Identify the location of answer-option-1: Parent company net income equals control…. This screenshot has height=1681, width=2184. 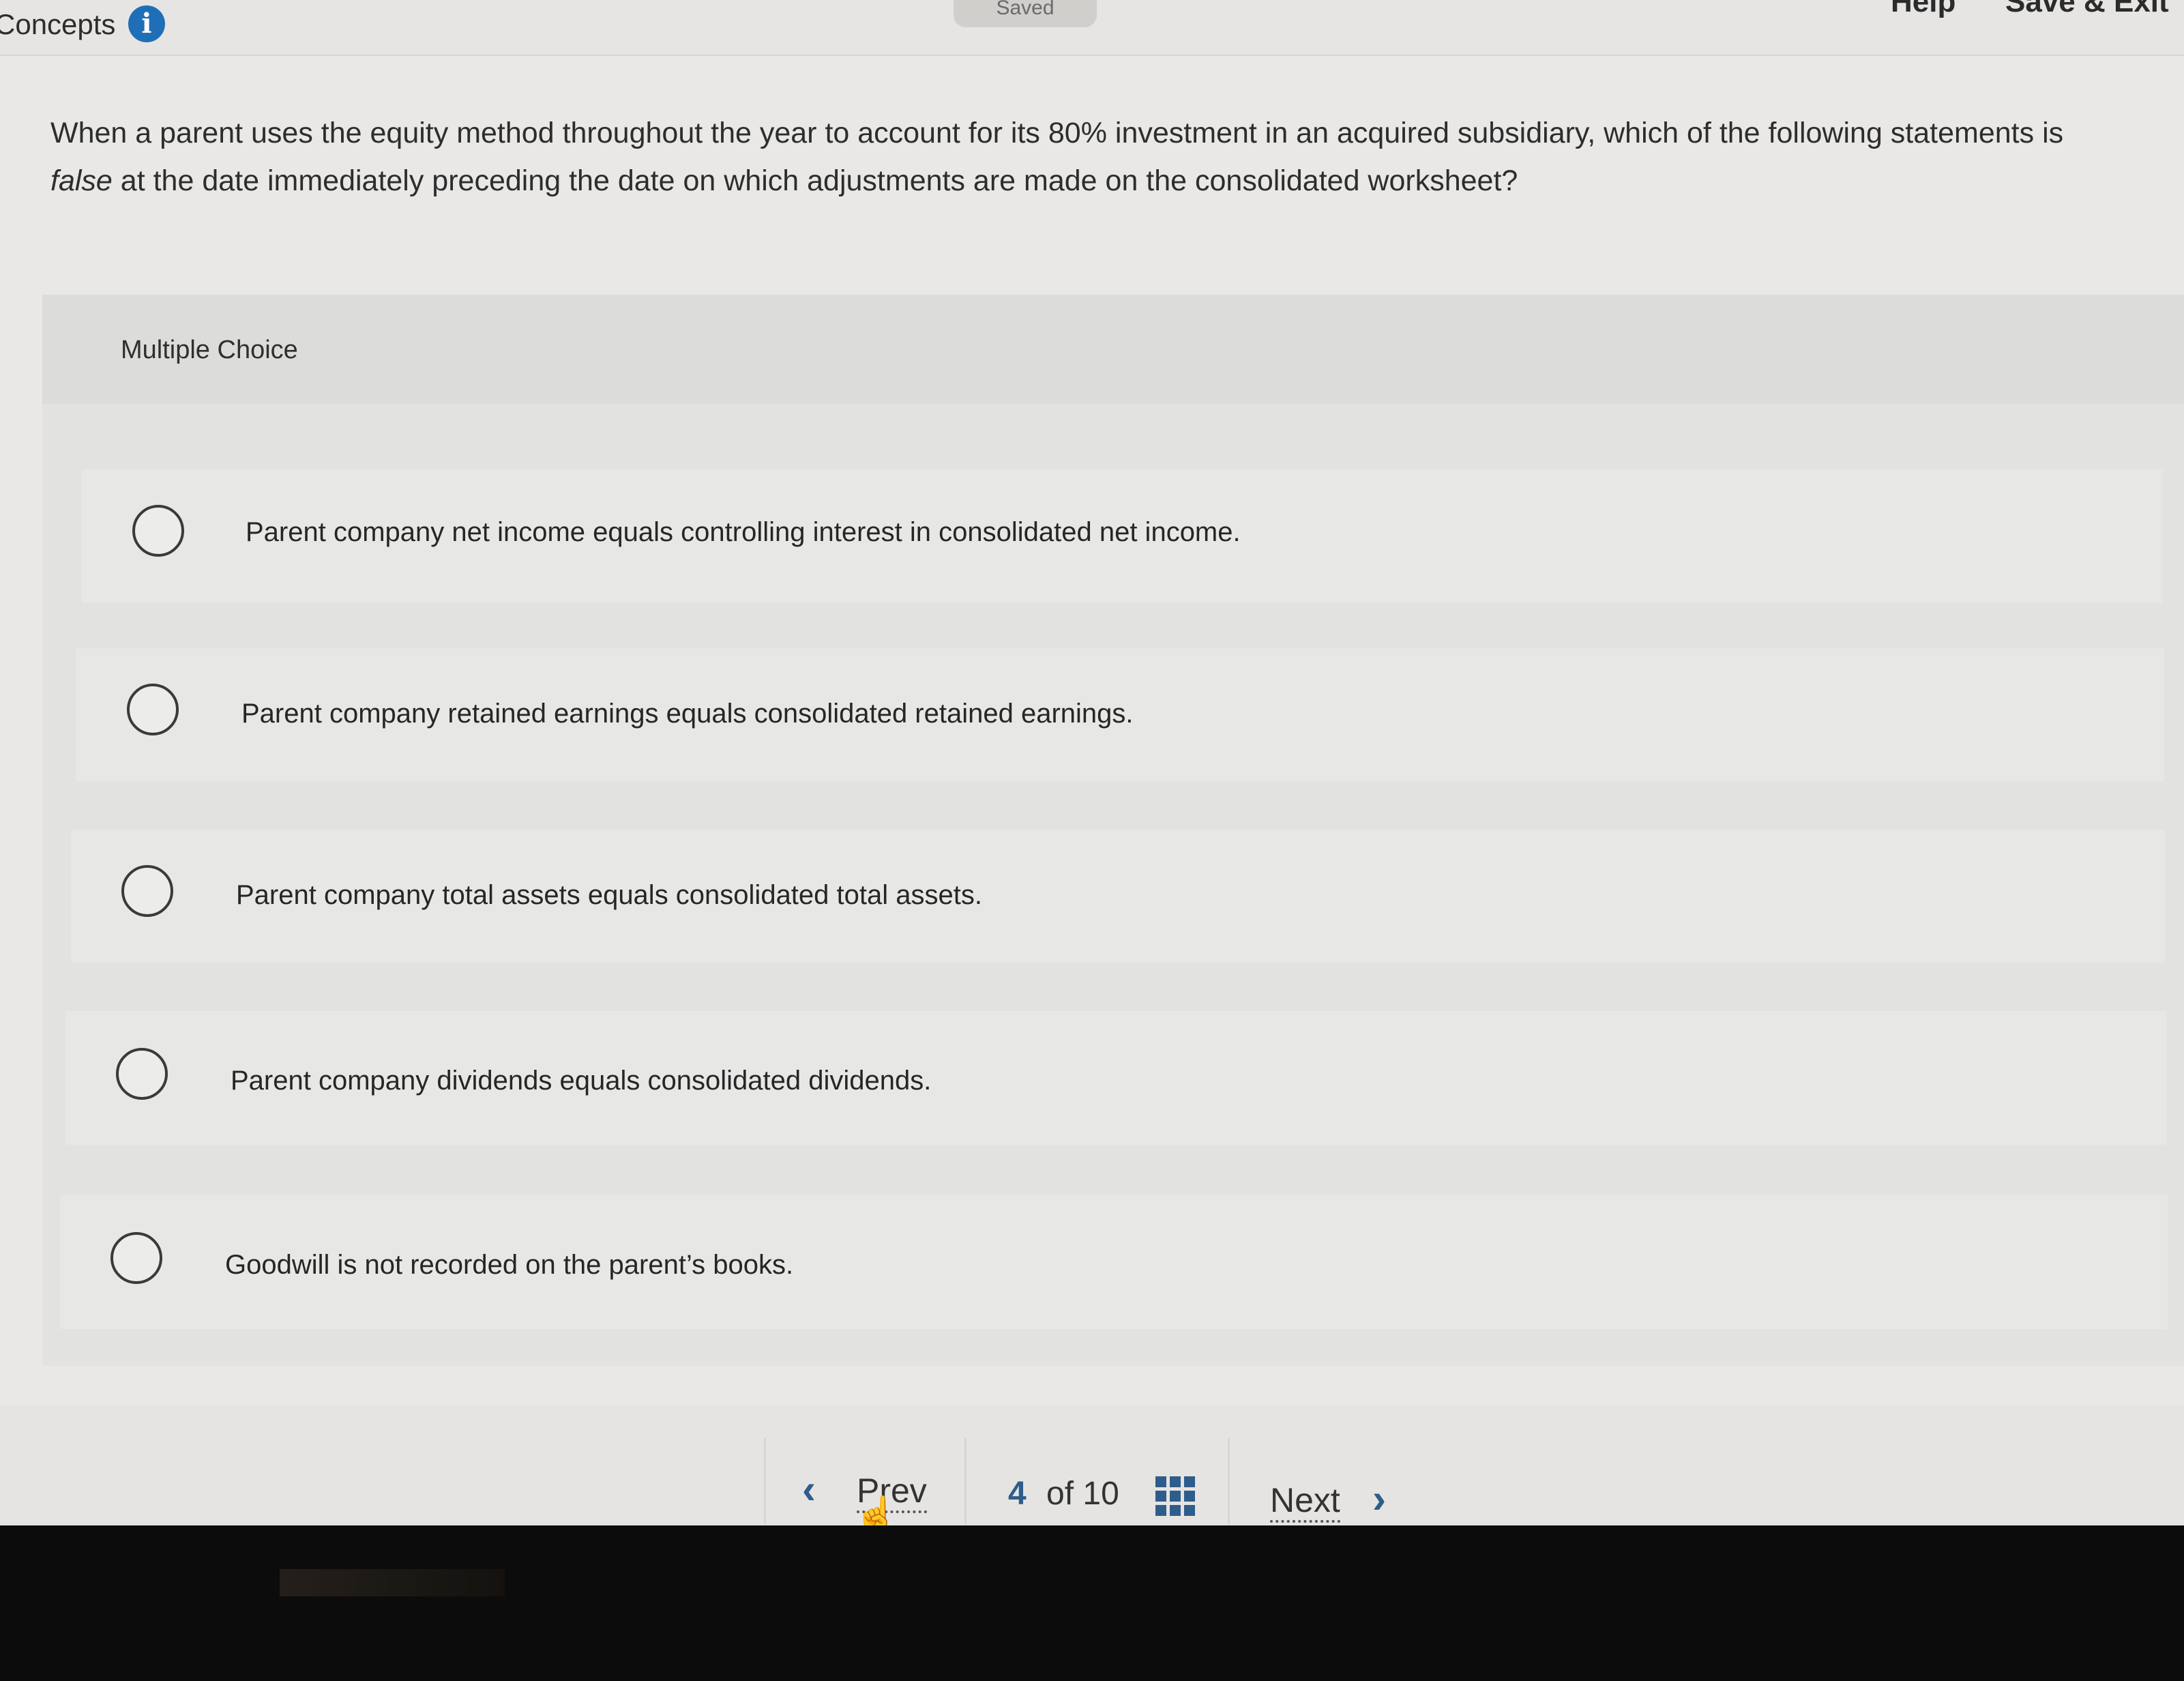
(1122, 536).